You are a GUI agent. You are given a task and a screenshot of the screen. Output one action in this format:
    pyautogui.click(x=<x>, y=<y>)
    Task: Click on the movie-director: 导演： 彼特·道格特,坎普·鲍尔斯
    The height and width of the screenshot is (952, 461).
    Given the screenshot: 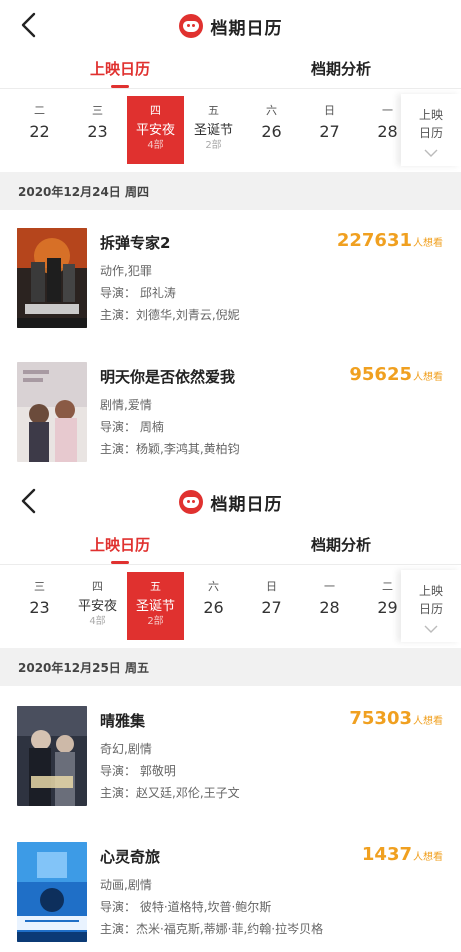 What is the action you would take?
    pyautogui.click(x=186, y=907)
    